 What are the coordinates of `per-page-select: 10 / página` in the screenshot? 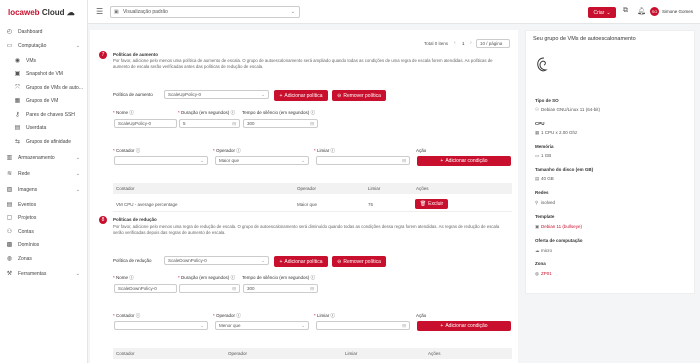 It's located at (493, 43).